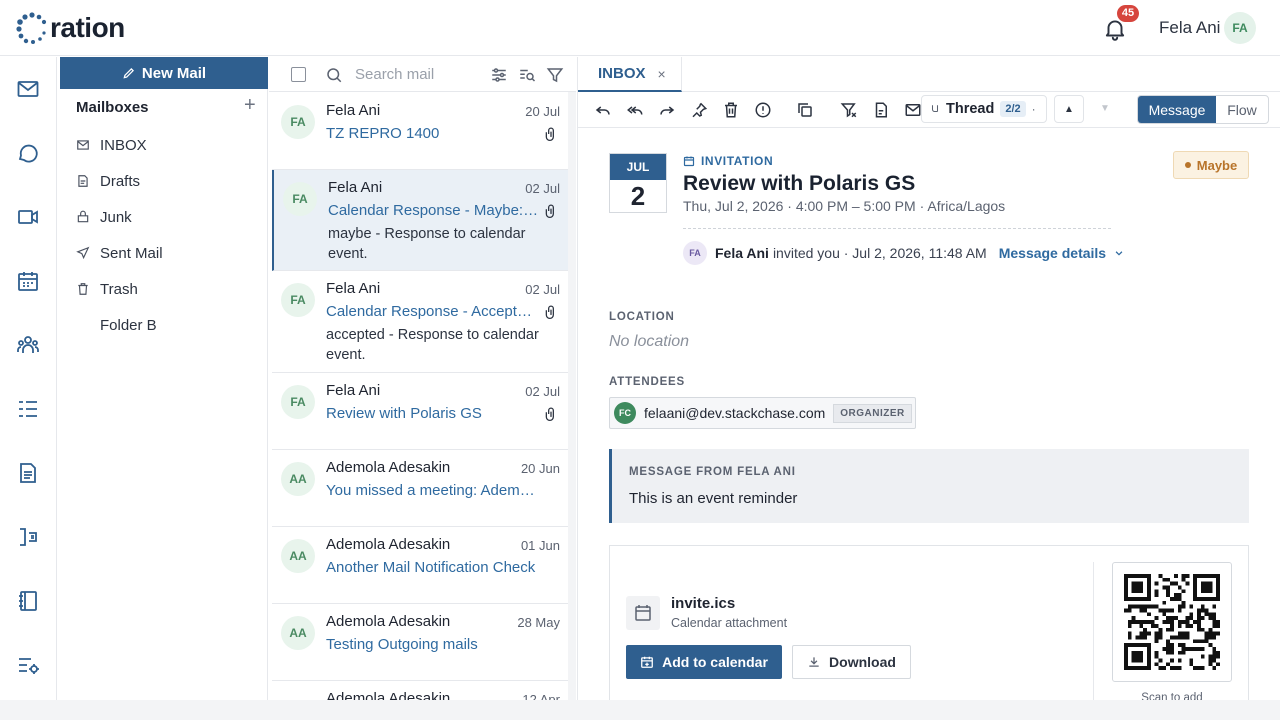 The height and width of the screenshot is (720, 1280). I want to click on calendar-icon, so click(28, 281).